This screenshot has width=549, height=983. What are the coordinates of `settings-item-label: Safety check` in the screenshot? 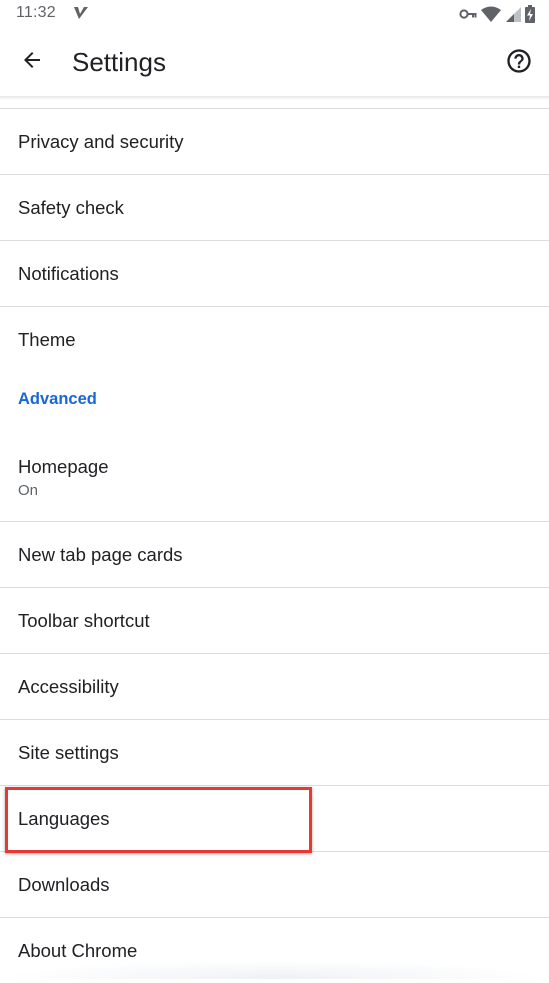 It's located at (71, 207).